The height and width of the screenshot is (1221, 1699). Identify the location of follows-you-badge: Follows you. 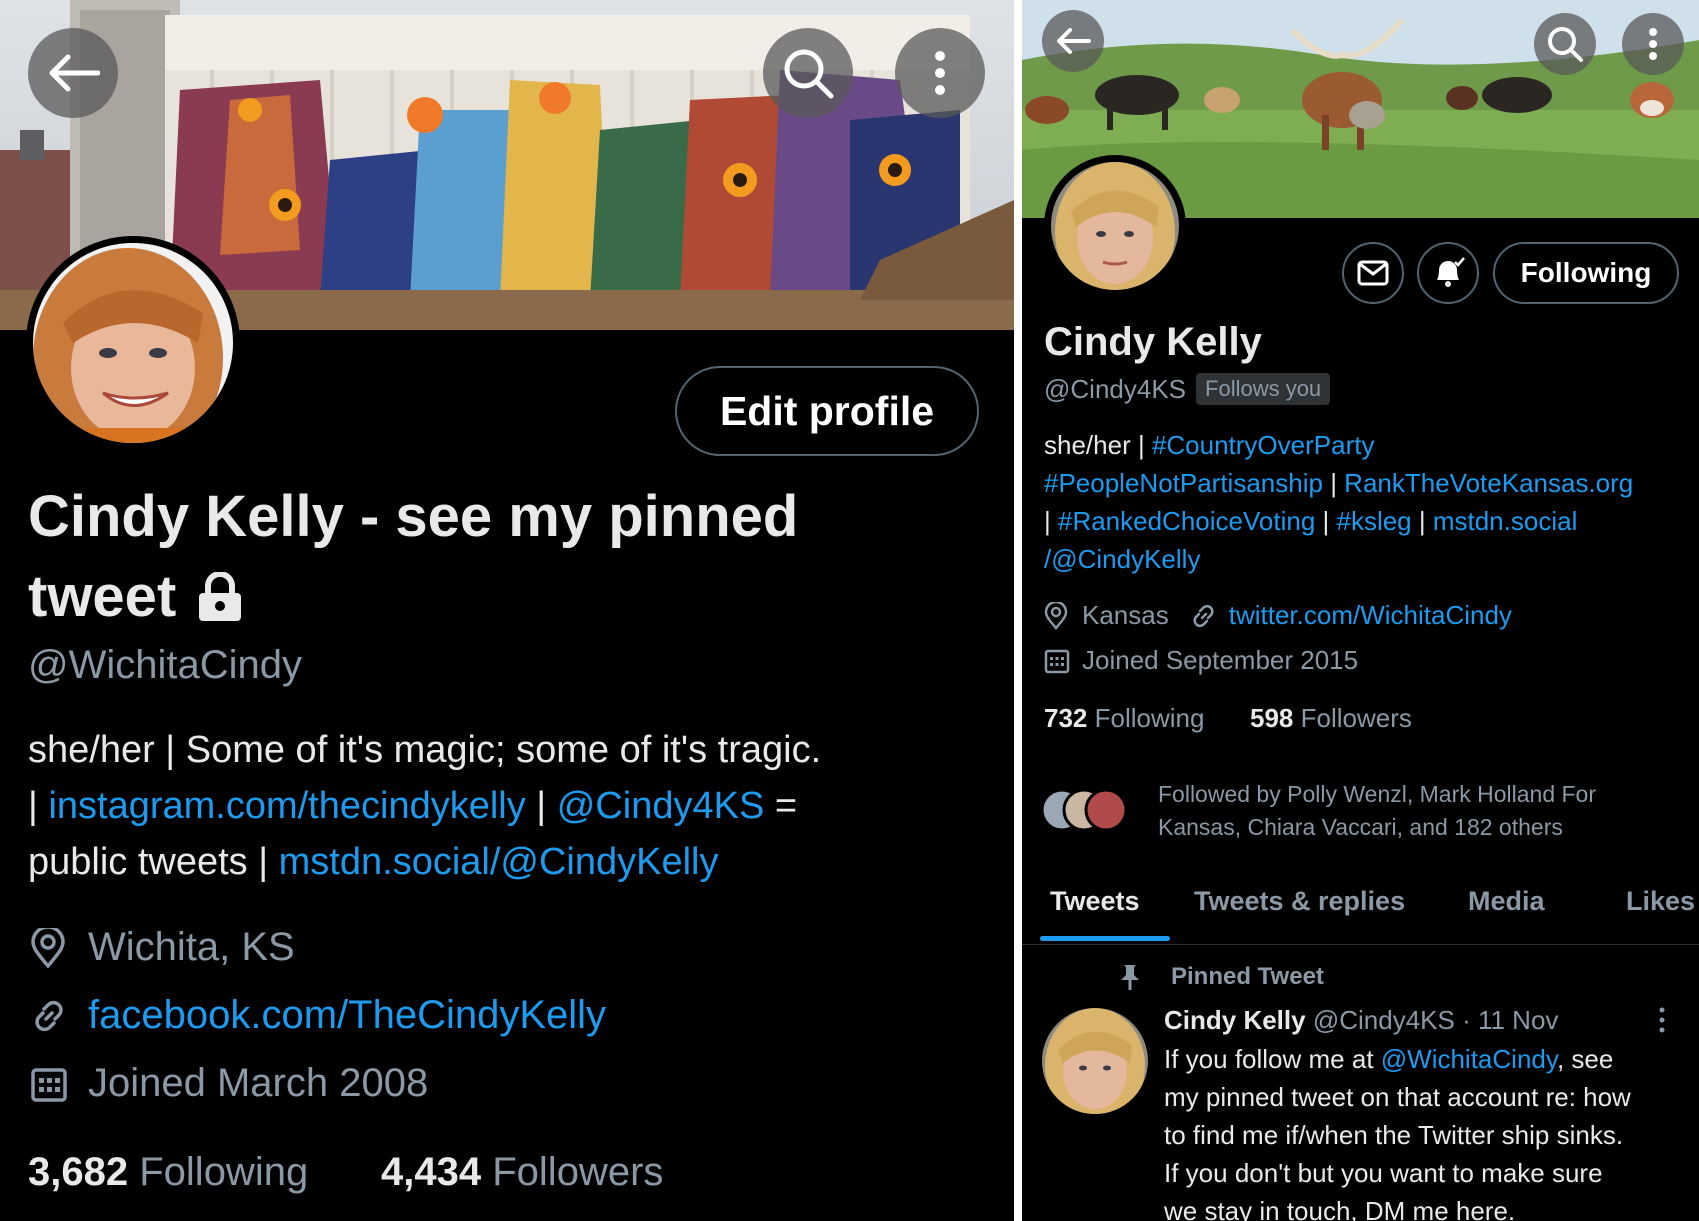
(1263, 389).